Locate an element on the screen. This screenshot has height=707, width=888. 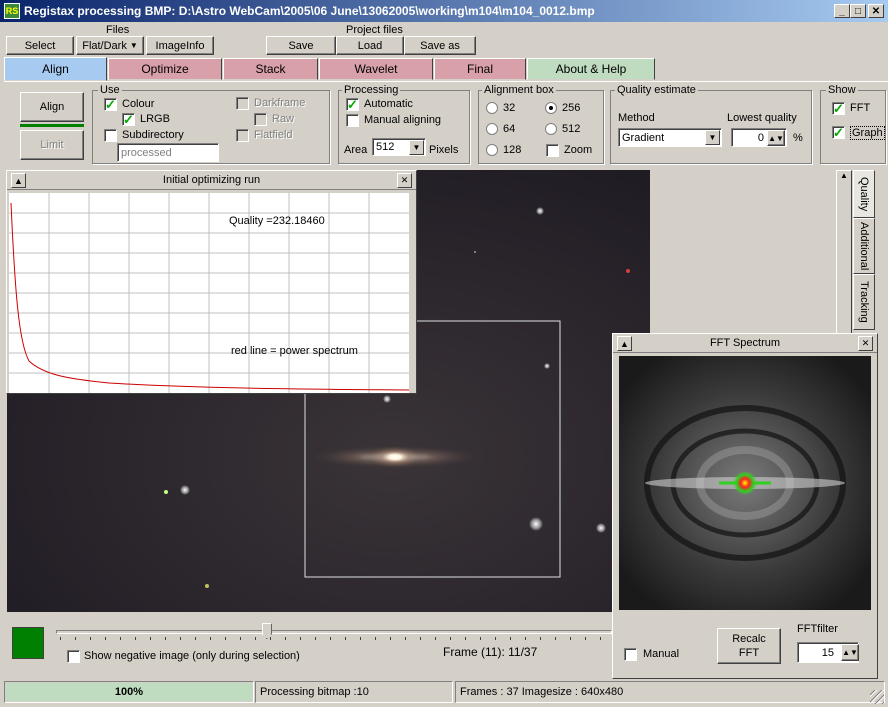
method-select: Gradient ▼ is located at coordinates (670, 137).